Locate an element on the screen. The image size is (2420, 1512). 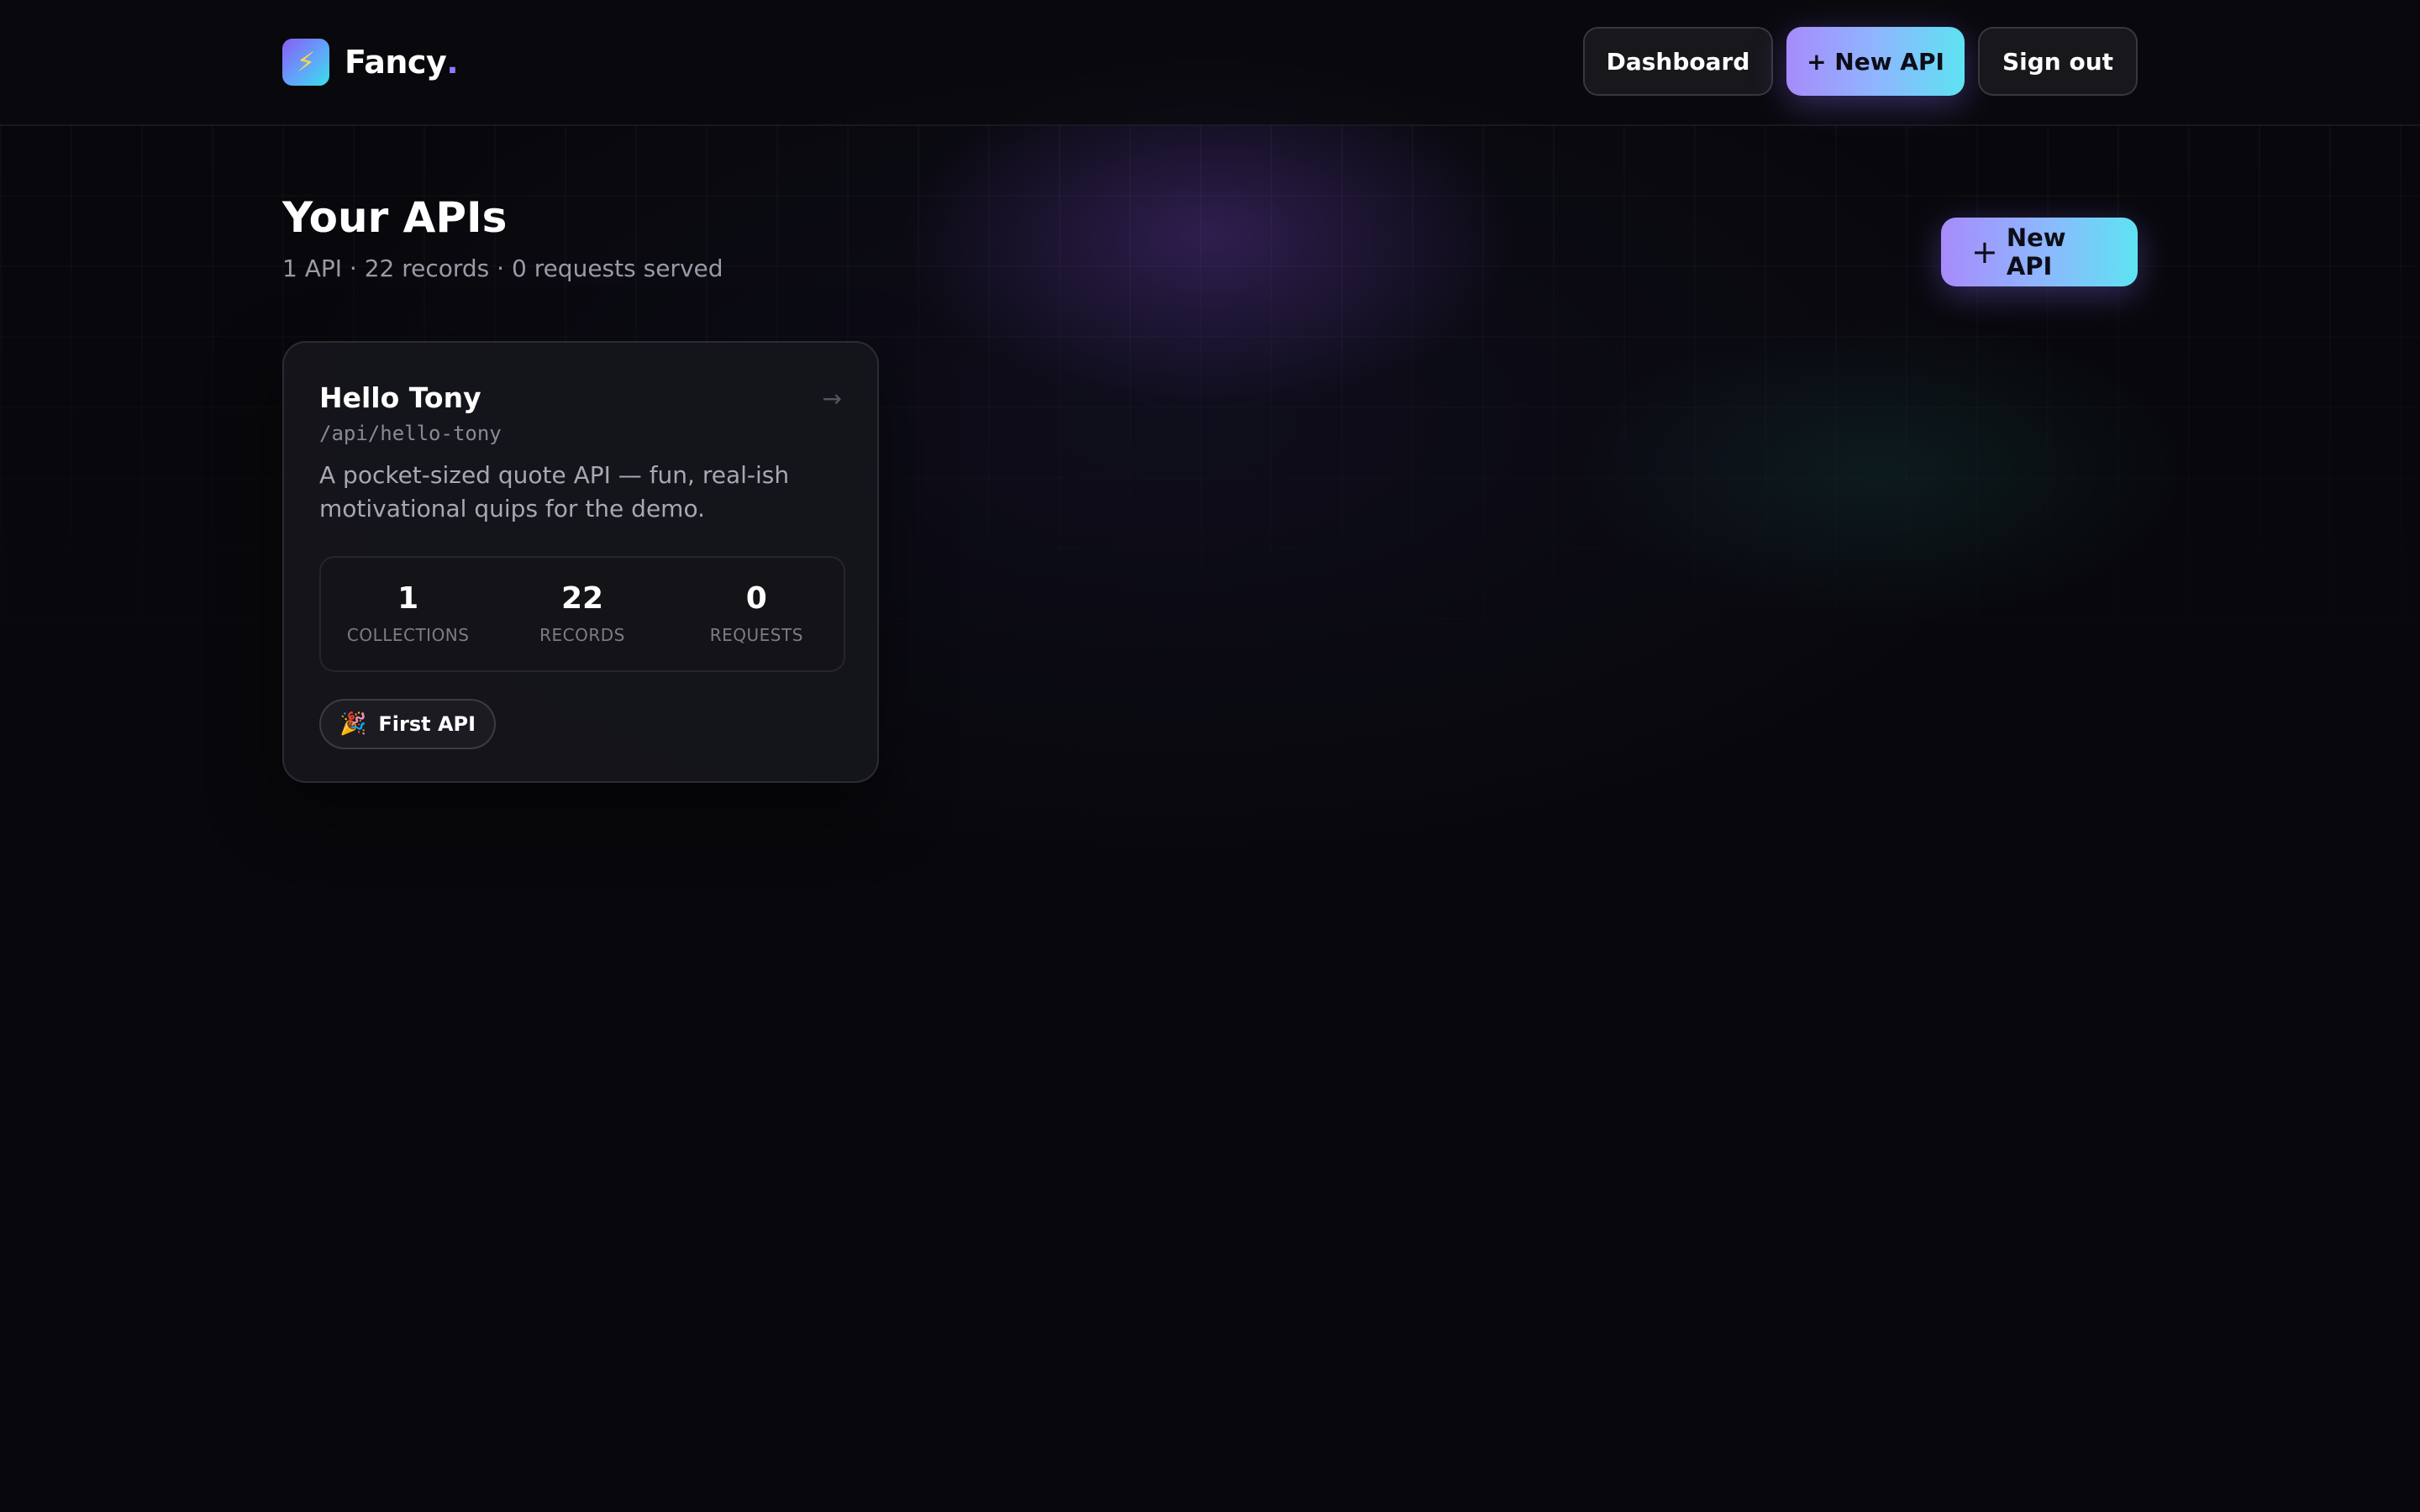
party-popper-icon: 🎉 is located at coordinates (353, 724).